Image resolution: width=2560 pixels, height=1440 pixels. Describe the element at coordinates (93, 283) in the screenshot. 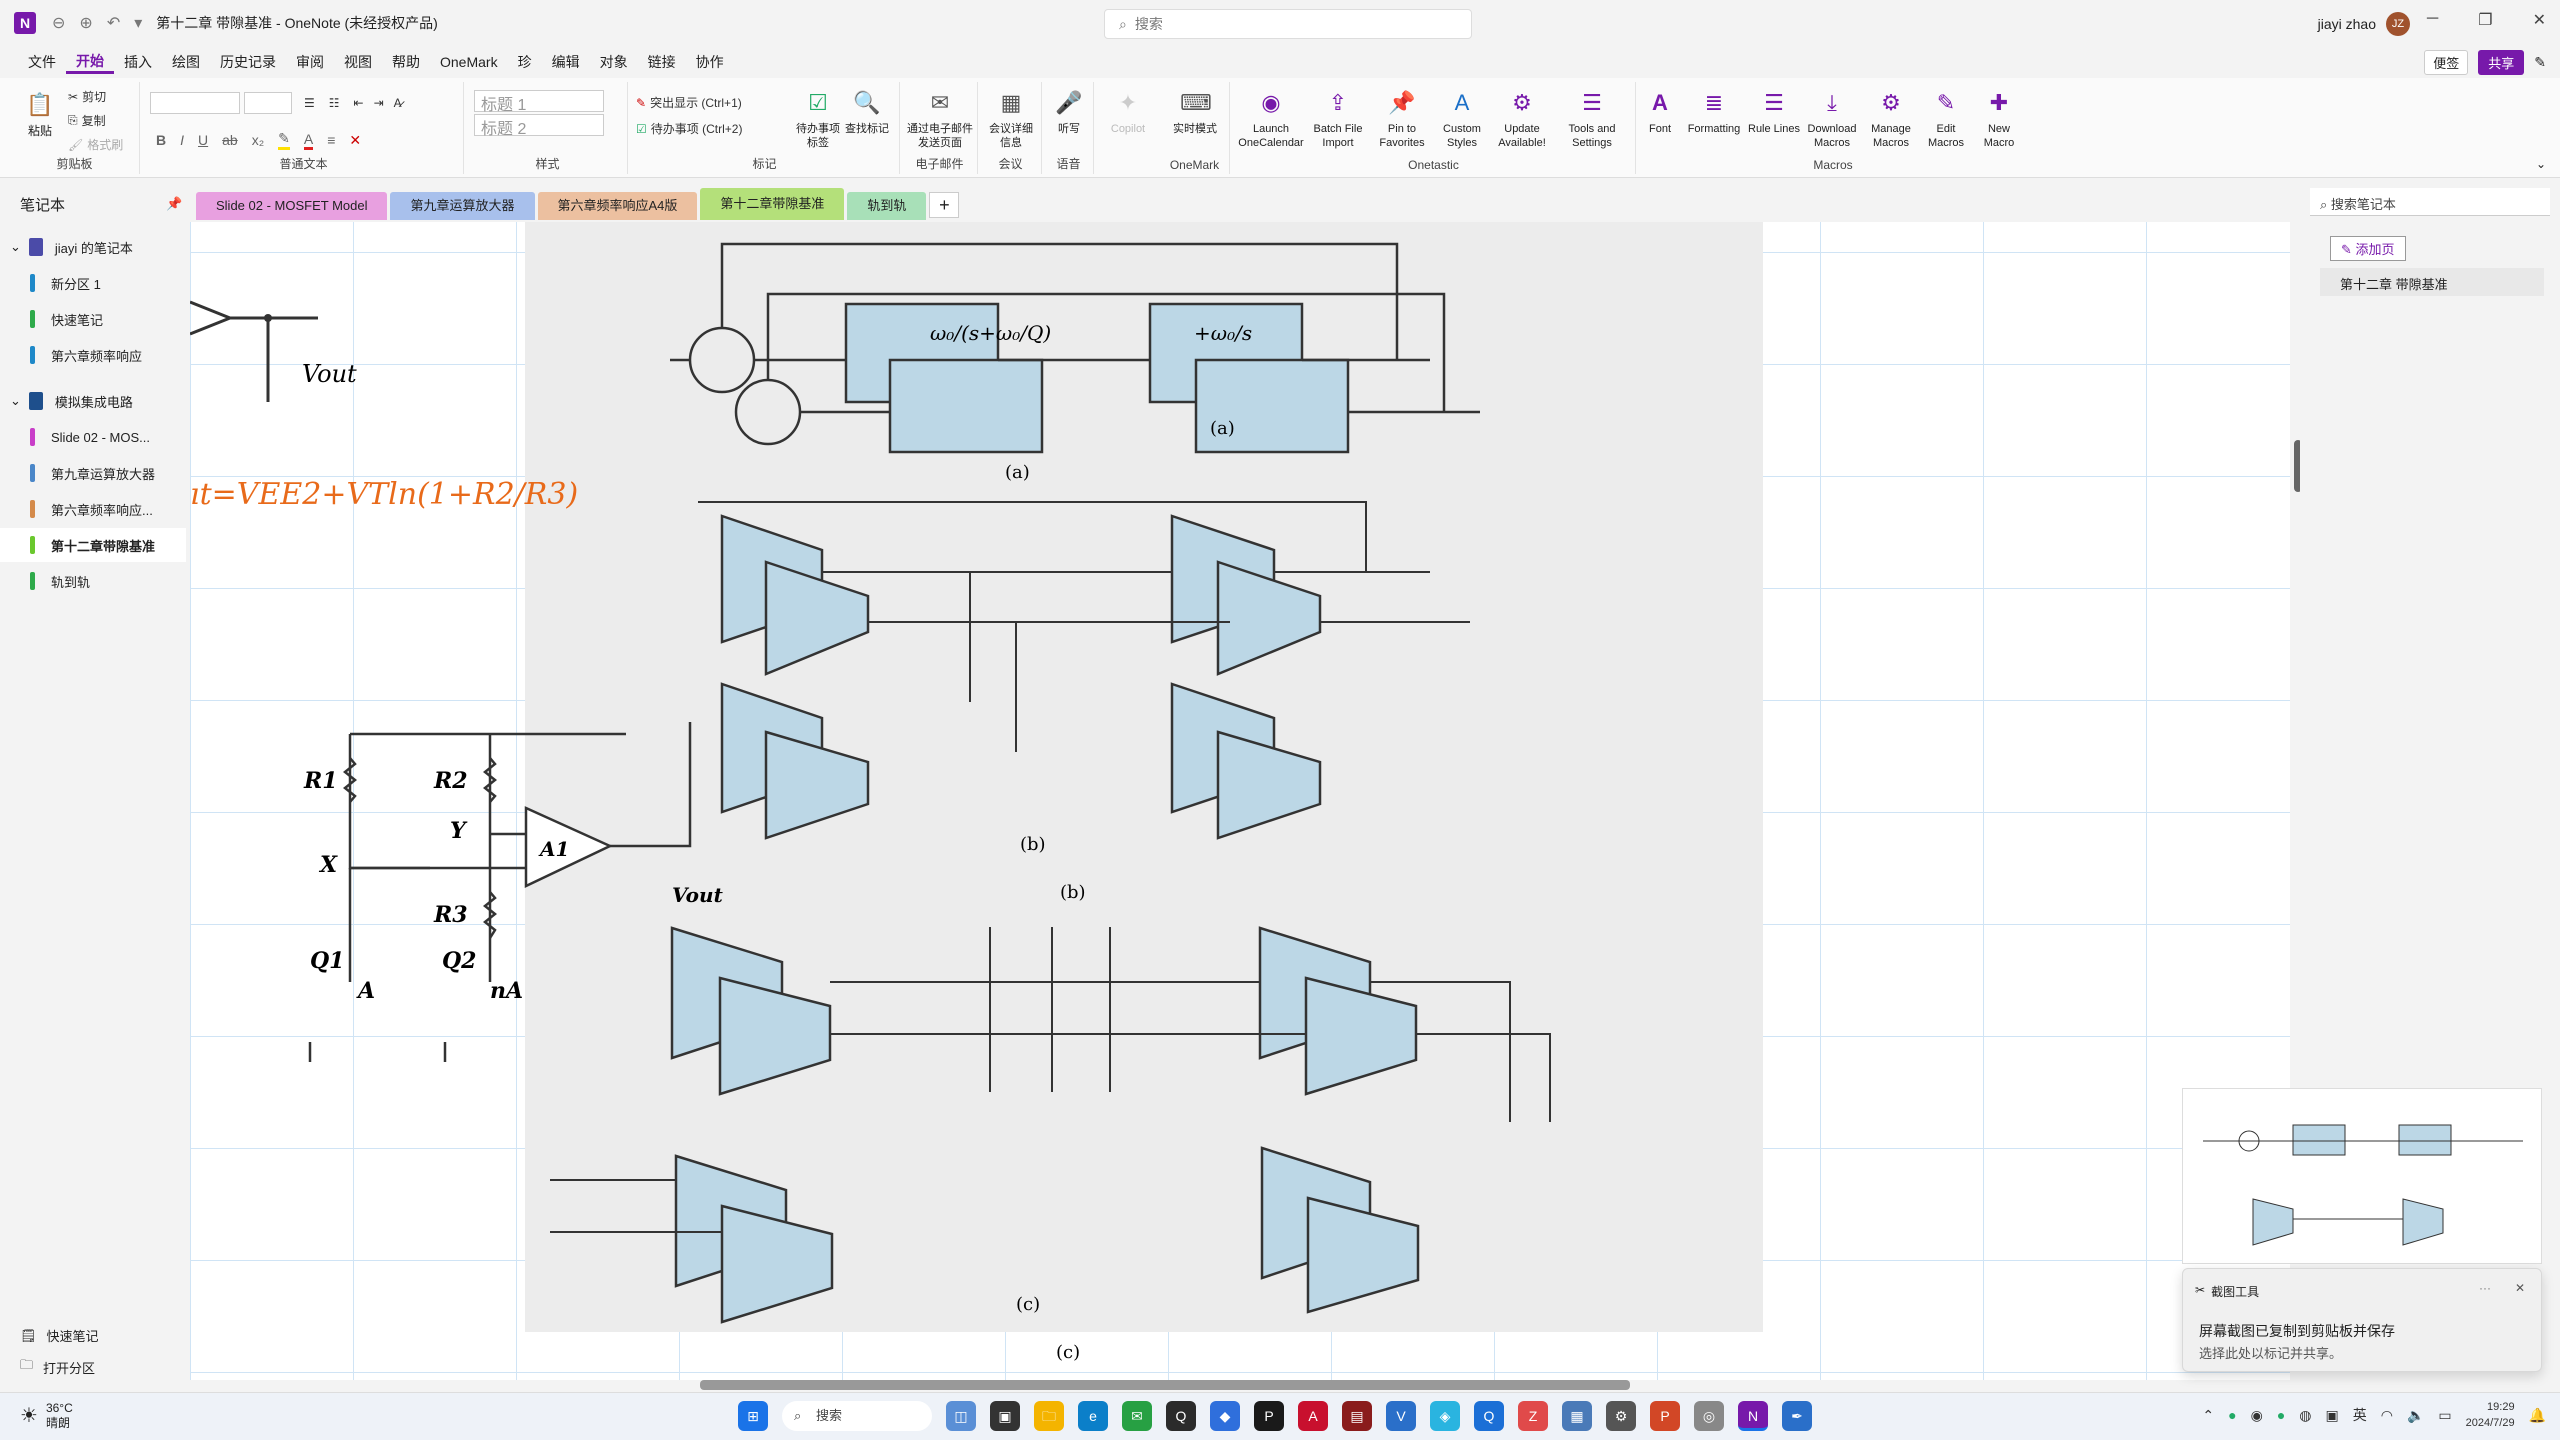

I see `section-item: 新分区 1` at that location.